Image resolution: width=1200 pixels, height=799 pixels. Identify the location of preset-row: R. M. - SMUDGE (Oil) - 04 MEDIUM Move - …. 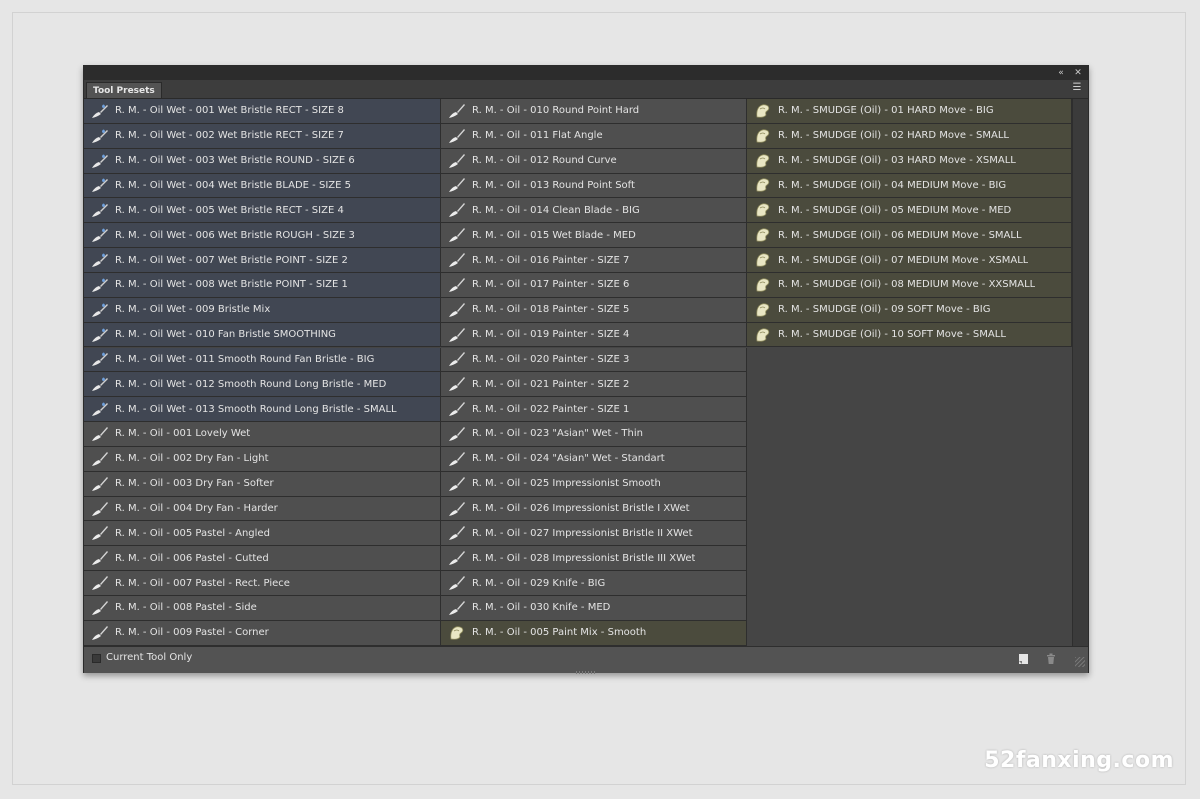
(909, 186).